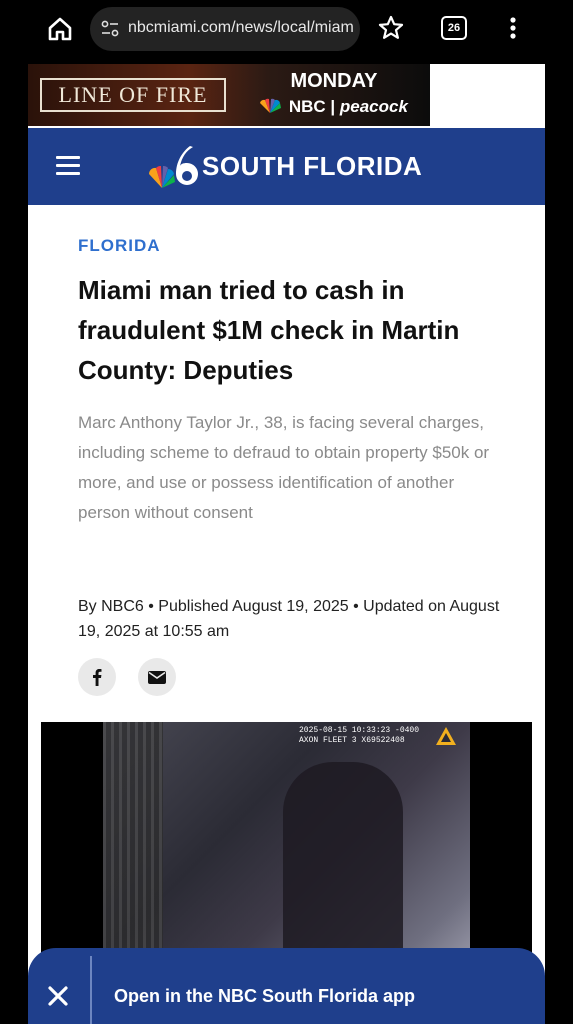 The width and height of the screenshot is (573, 1024). I want to click on ad-streaming-label: peacock, so click(373, 106).